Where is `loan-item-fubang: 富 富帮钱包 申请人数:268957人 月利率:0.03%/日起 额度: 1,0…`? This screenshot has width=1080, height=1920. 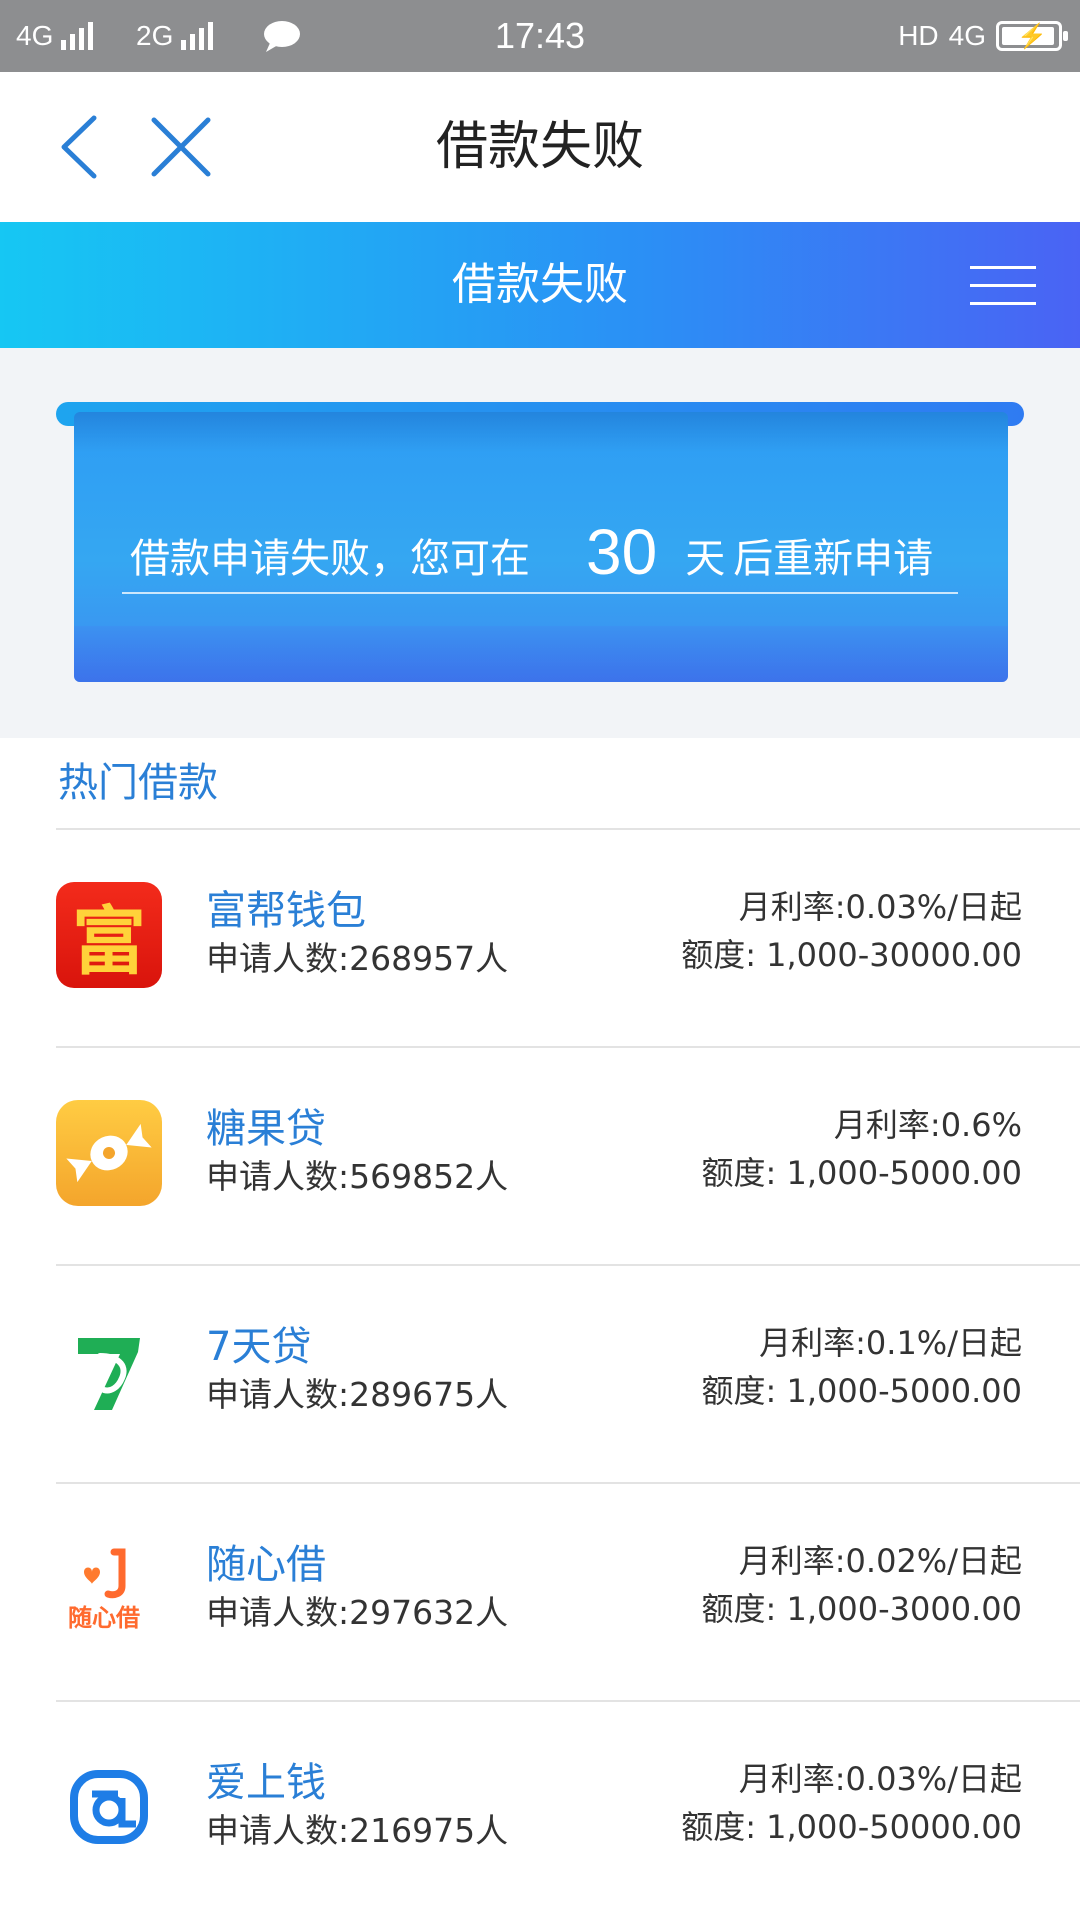
loan-item-fubang: 富 富帮钱包 申请人数:268957人 月利率:0.03%/日起 额度: 1,0… is located at coordinates (540, 939).